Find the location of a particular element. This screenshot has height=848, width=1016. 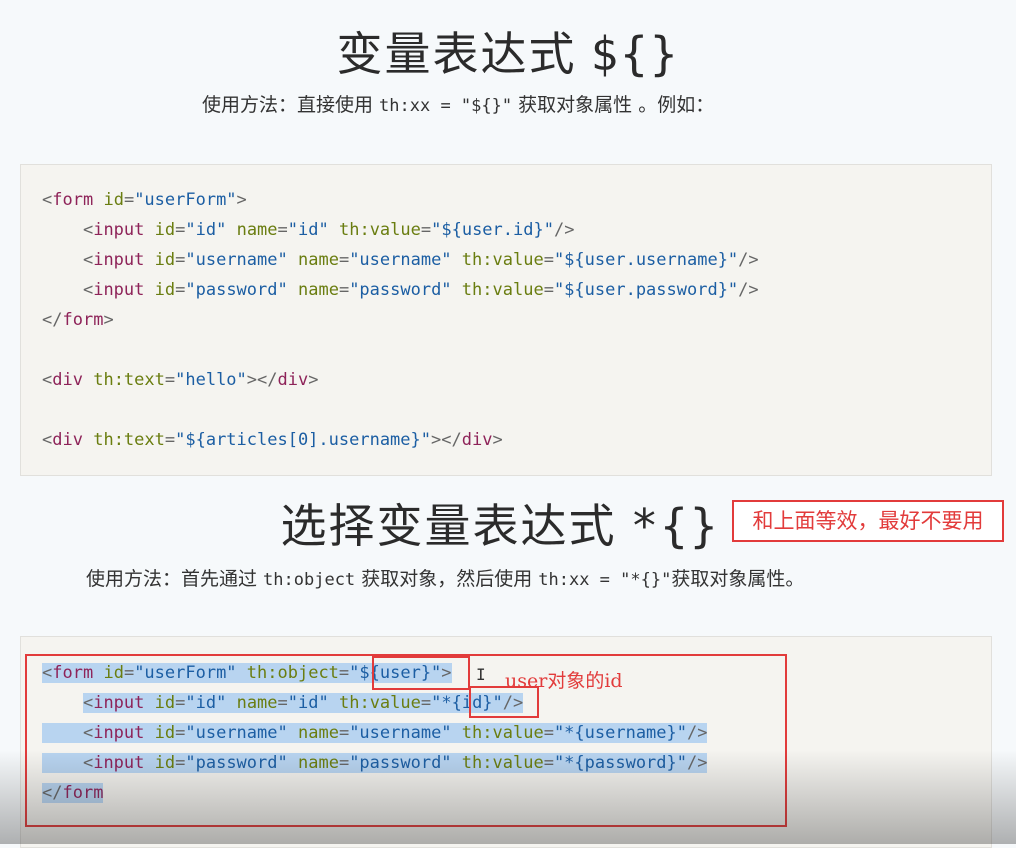

object-user-highlight is located at coordinates (421, 673).